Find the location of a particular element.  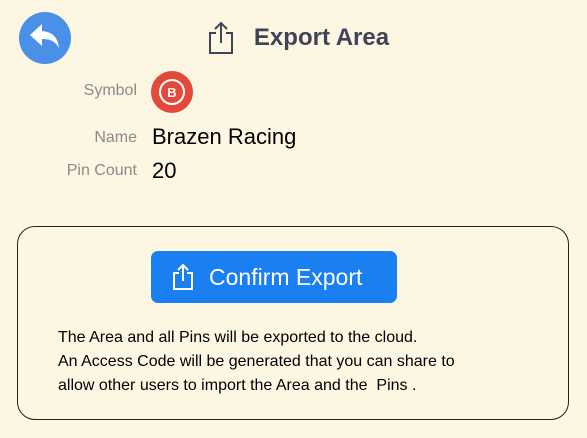

name-label: Name is located at coordinates (115, 137).